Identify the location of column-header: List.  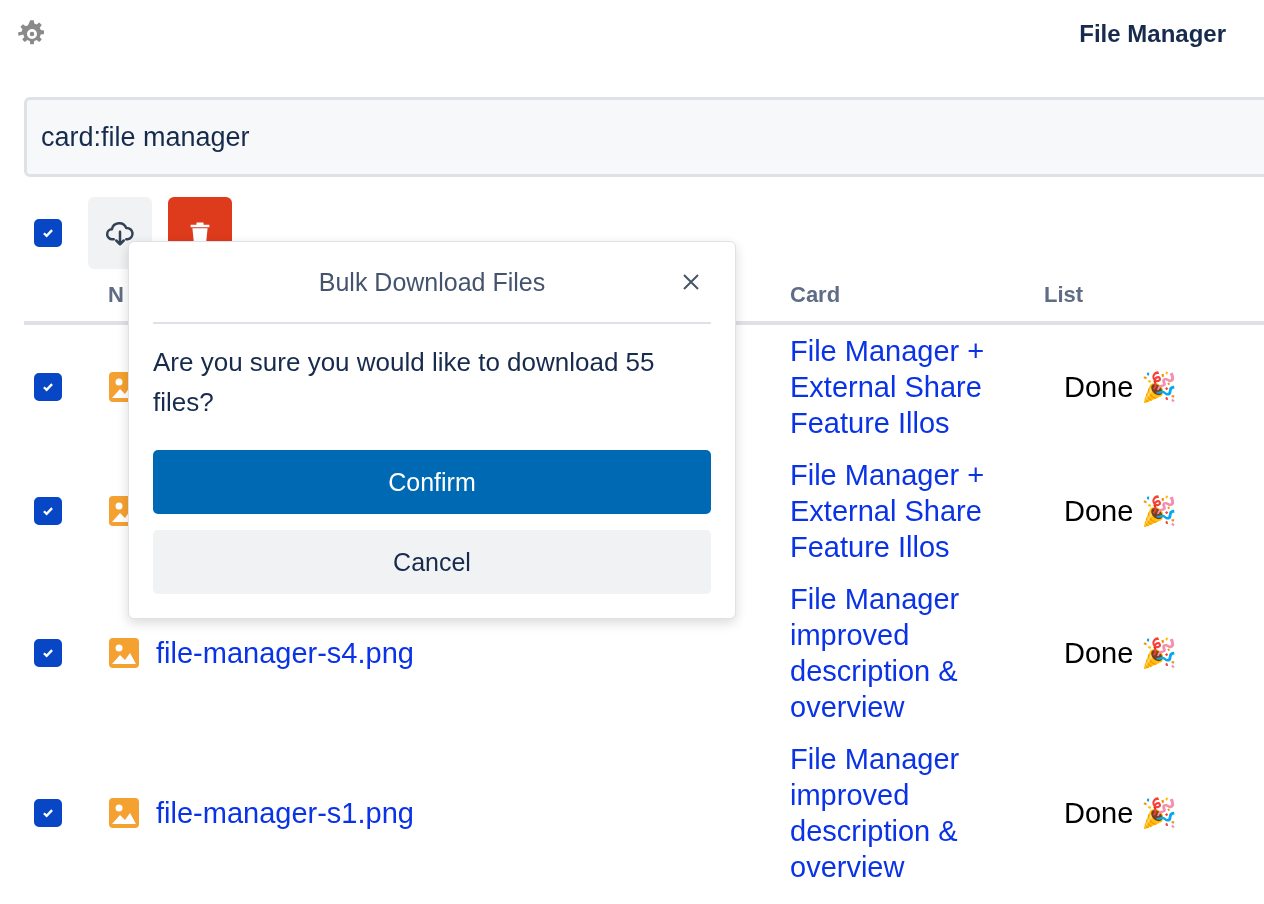
(1064, 295).